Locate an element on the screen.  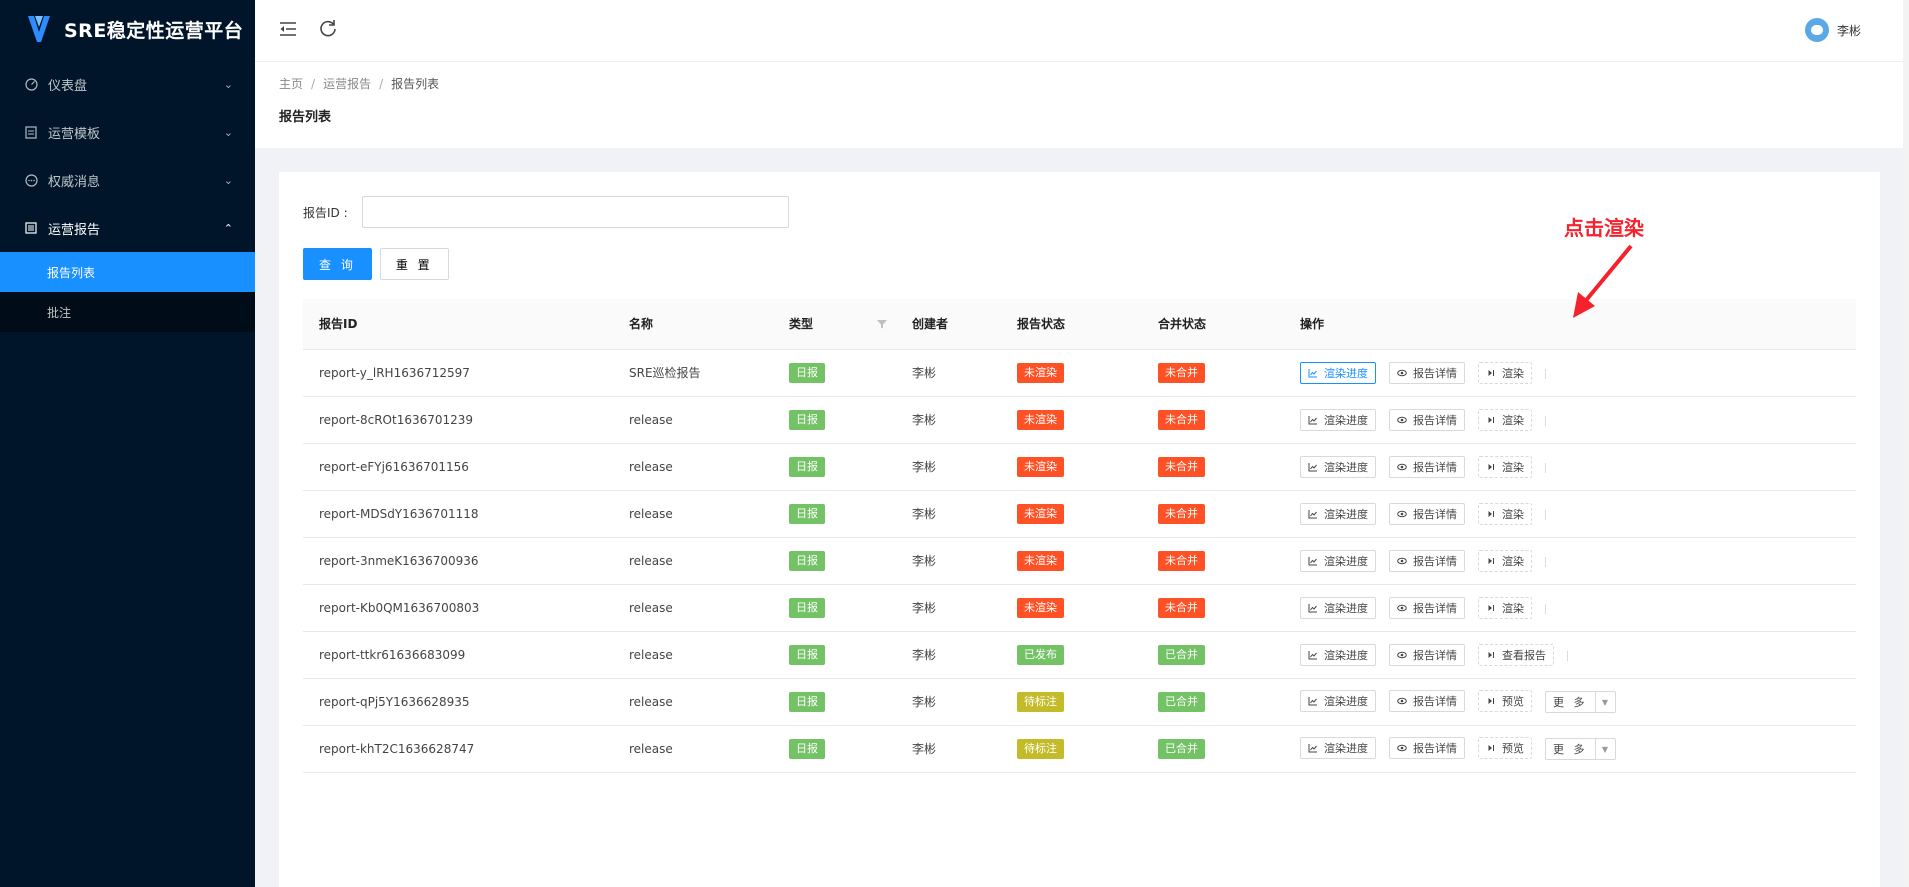
report-id-label: 报告ID : is located at coordinates (325, 212).